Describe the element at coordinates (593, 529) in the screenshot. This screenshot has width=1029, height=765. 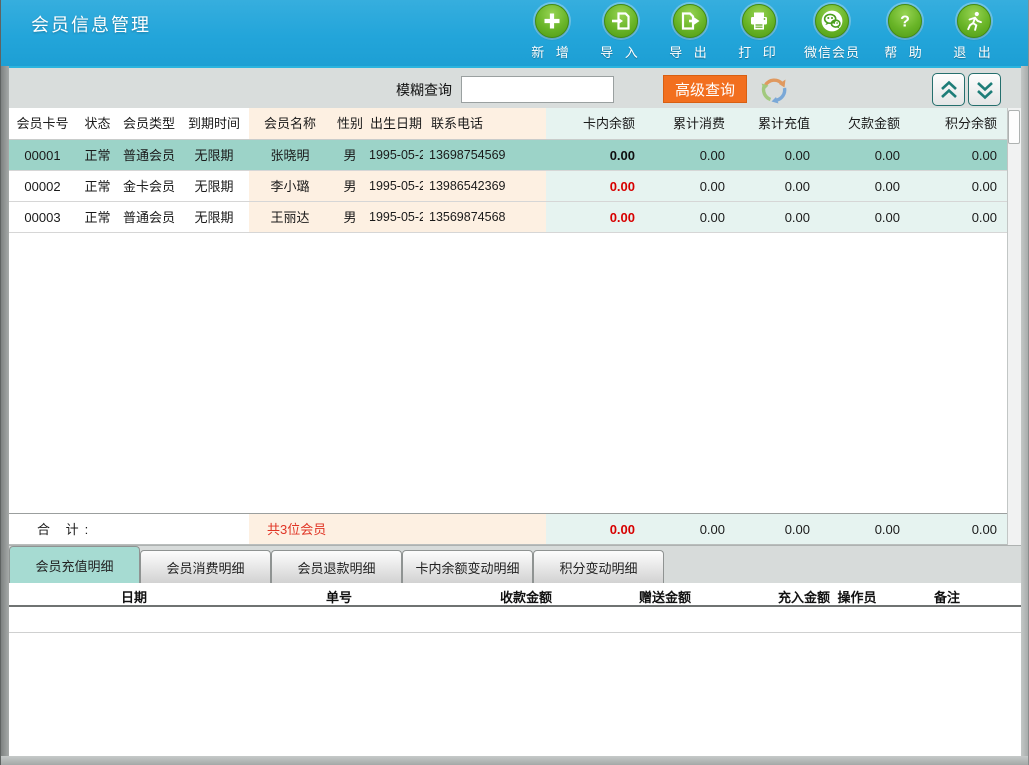
I see `summary-balance: 0.00` at that location.